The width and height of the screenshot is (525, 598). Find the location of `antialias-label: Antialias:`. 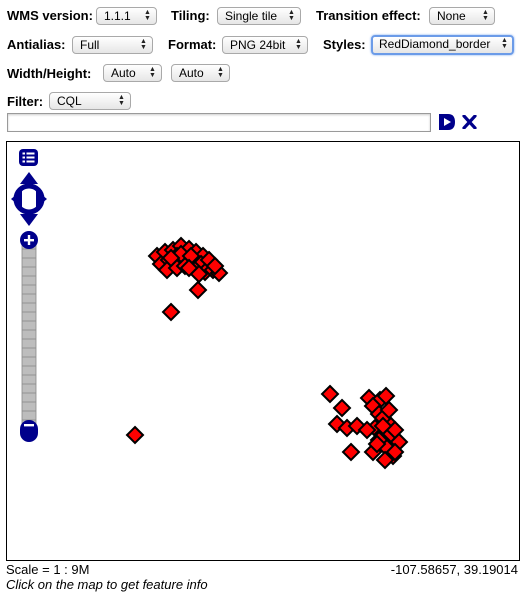

antialias-label: Antialias: is located at coordinates (36, 44).